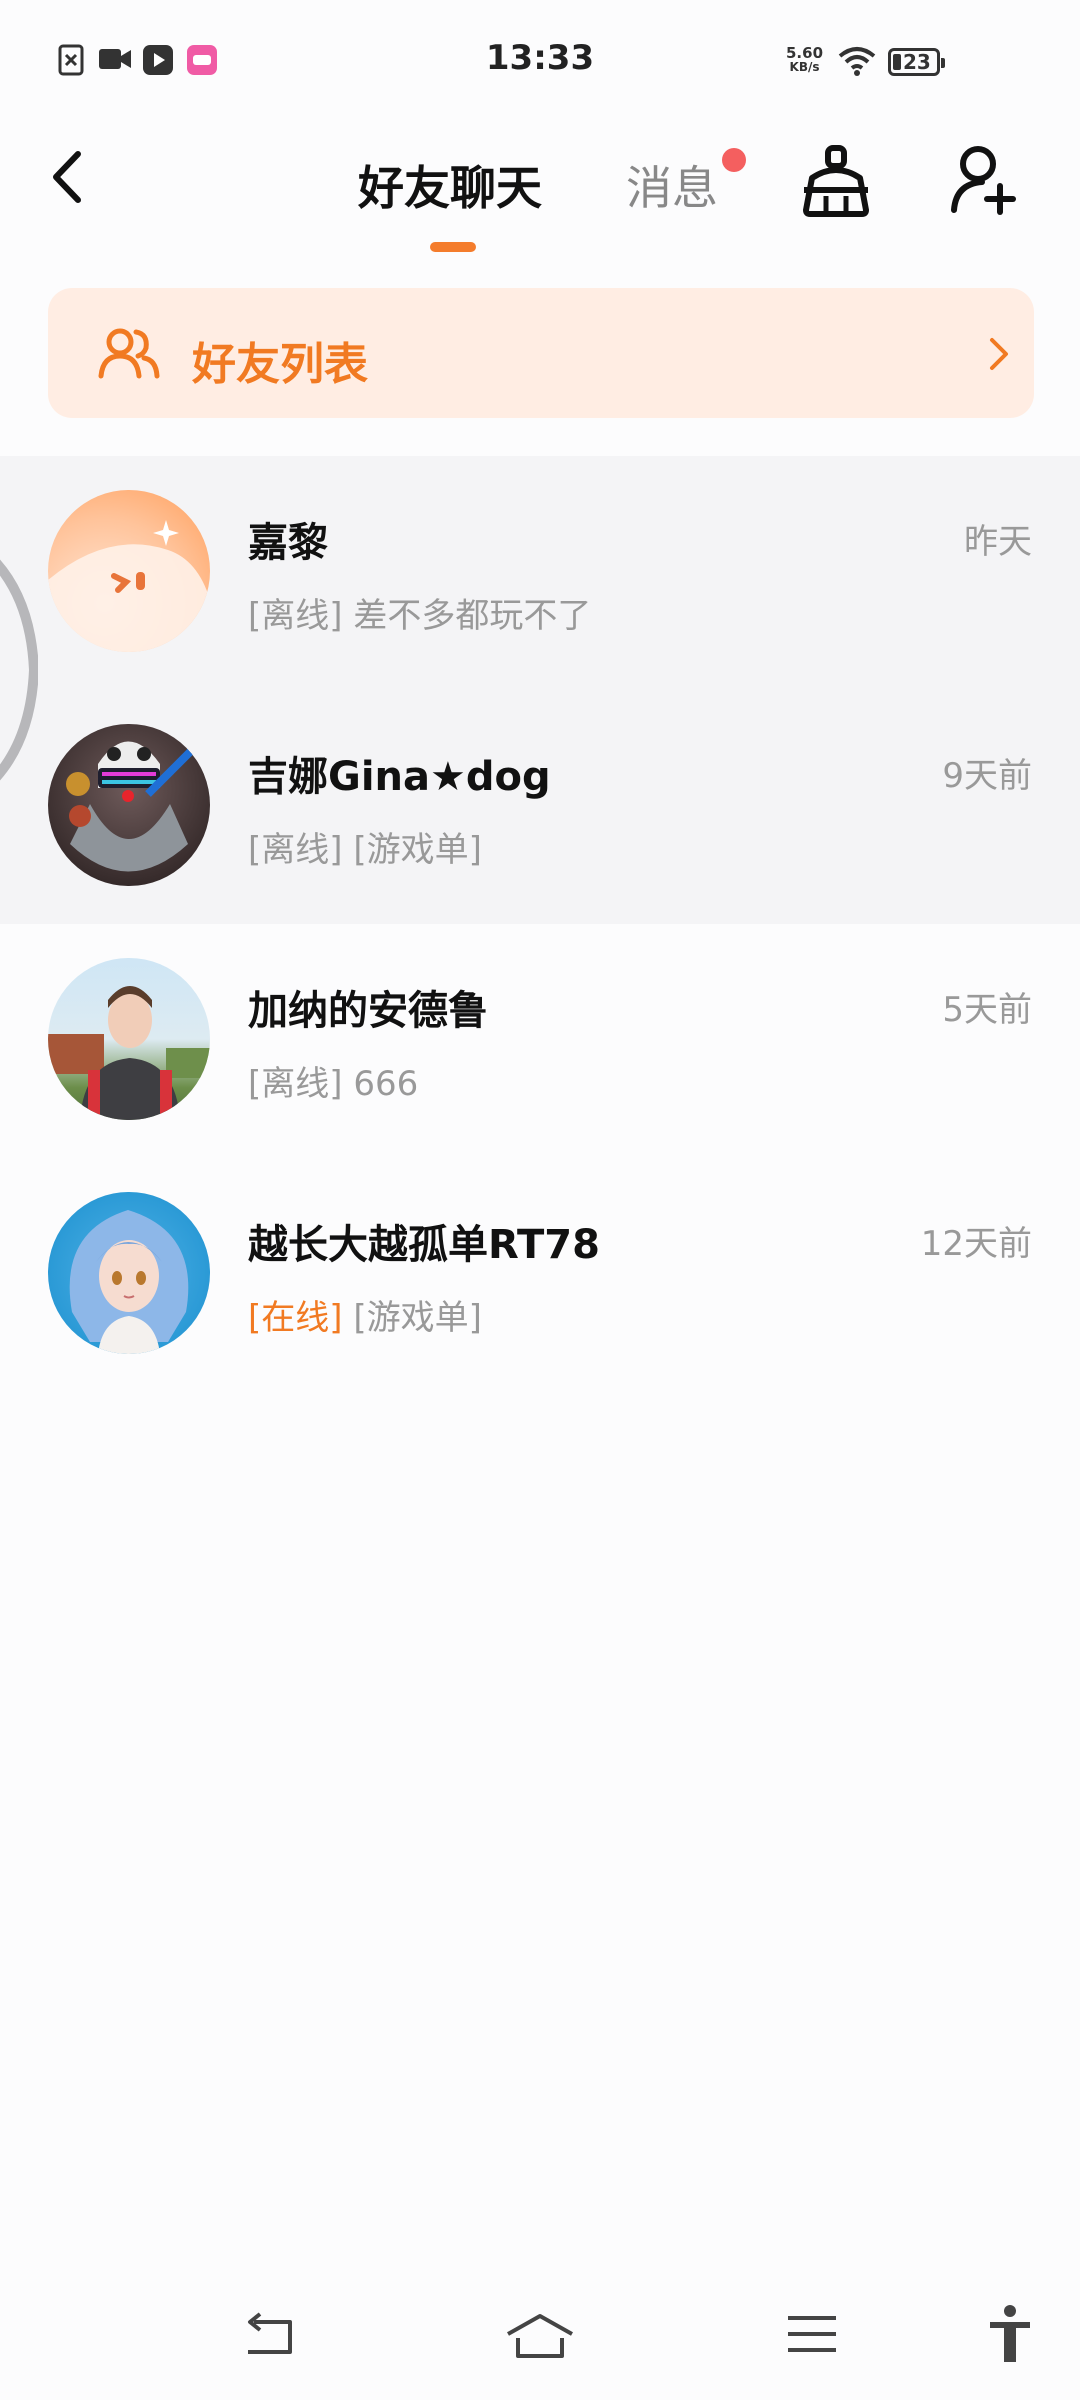 Image resolution: width=1080 pixels, height=2400 pixels. What do you see at coordinates (672, 185) in the screenshot?
I see `tab-messages: 消息` at bounding box center [672, 185].